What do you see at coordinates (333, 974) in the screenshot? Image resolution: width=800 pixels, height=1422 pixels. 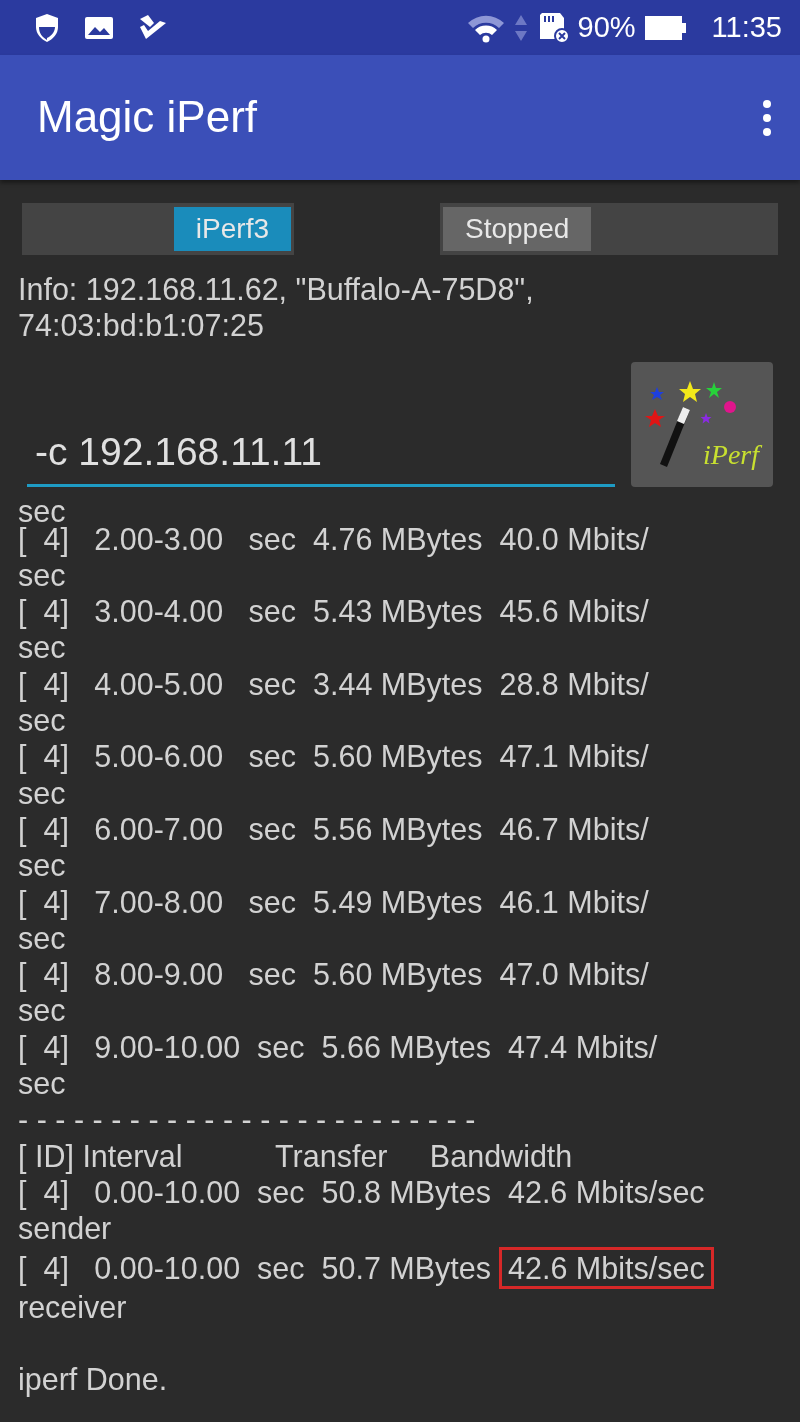 I see `output-line: [ 4] 8.00-9.00 sec 5.60 MBytes 47.0 Mbits/` at bounding box center [333, 974].